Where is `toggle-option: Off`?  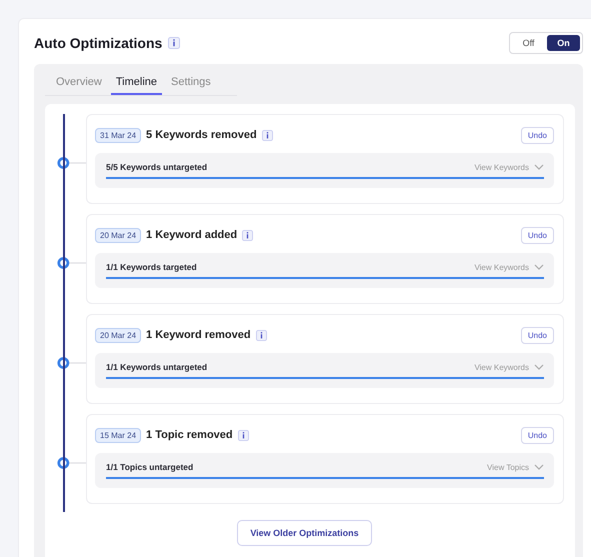 toggle-option: Off is located at coordinates (528, 43).